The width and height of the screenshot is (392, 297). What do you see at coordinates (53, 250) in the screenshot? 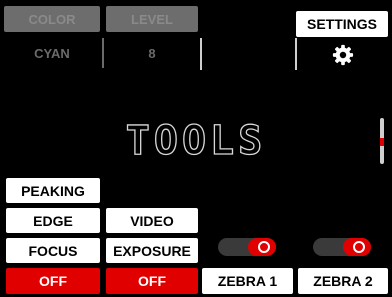
I see `focus-button: FOCUS` at bounding box center [53, 250].